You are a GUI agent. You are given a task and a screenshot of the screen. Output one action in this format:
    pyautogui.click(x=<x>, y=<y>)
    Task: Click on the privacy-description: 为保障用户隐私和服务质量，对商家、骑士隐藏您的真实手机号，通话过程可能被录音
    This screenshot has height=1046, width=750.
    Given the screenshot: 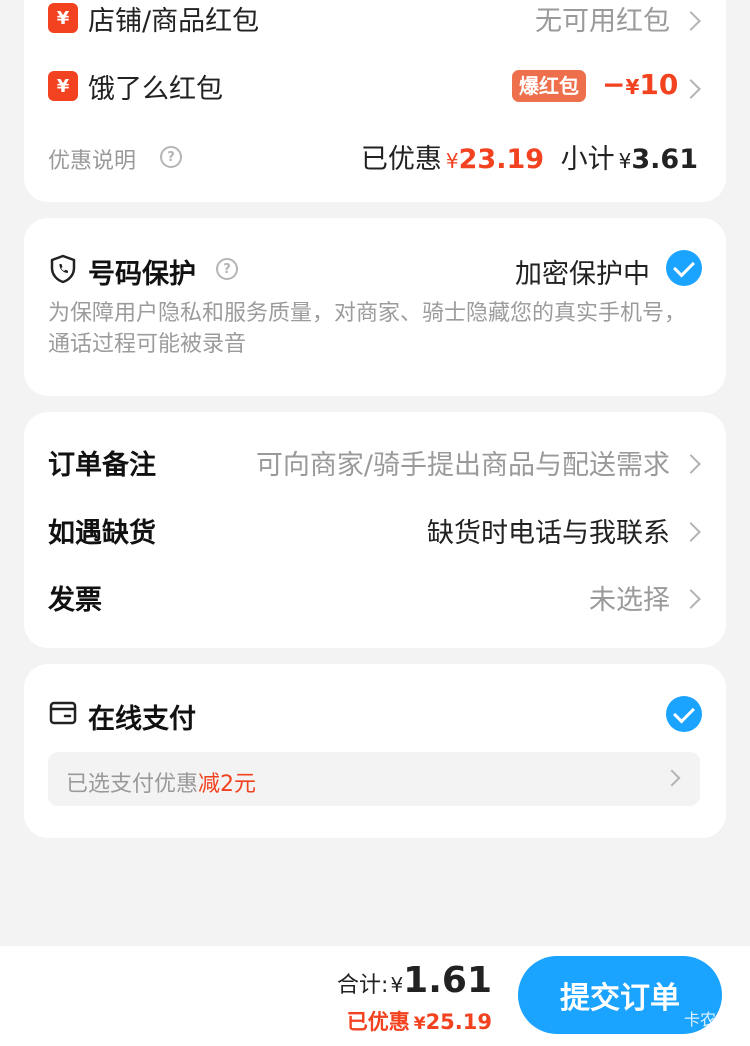 What is the action you would take?
    pyautogui.click(x=367, y=329)
    